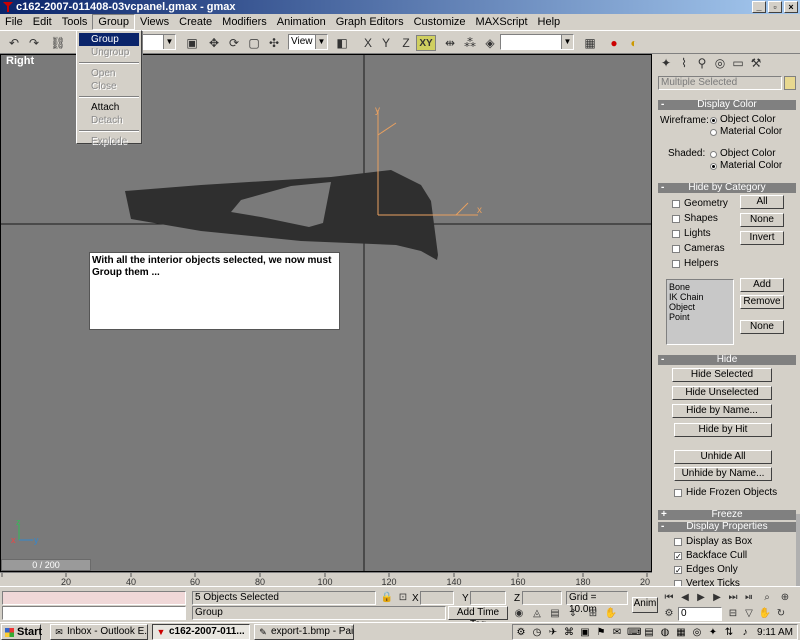  What do you see at coordinates (749, 614) in the screenshot?
I see `field-of-view-icon: ▽` at bounding box center [749, 614].